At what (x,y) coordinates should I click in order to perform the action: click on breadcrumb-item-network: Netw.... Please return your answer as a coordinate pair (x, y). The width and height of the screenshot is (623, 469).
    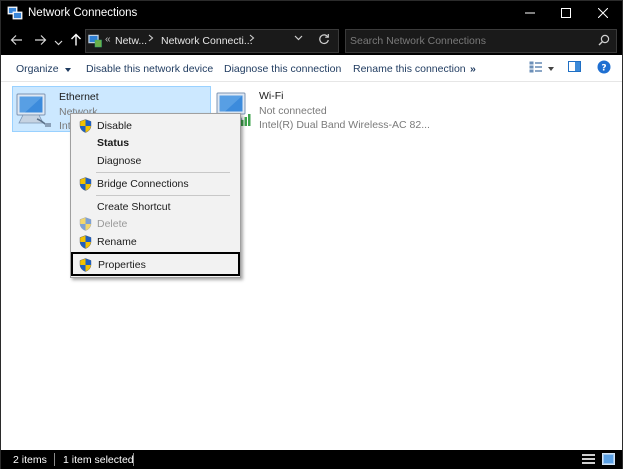
    Looking at the image, I should click on (131, 41).